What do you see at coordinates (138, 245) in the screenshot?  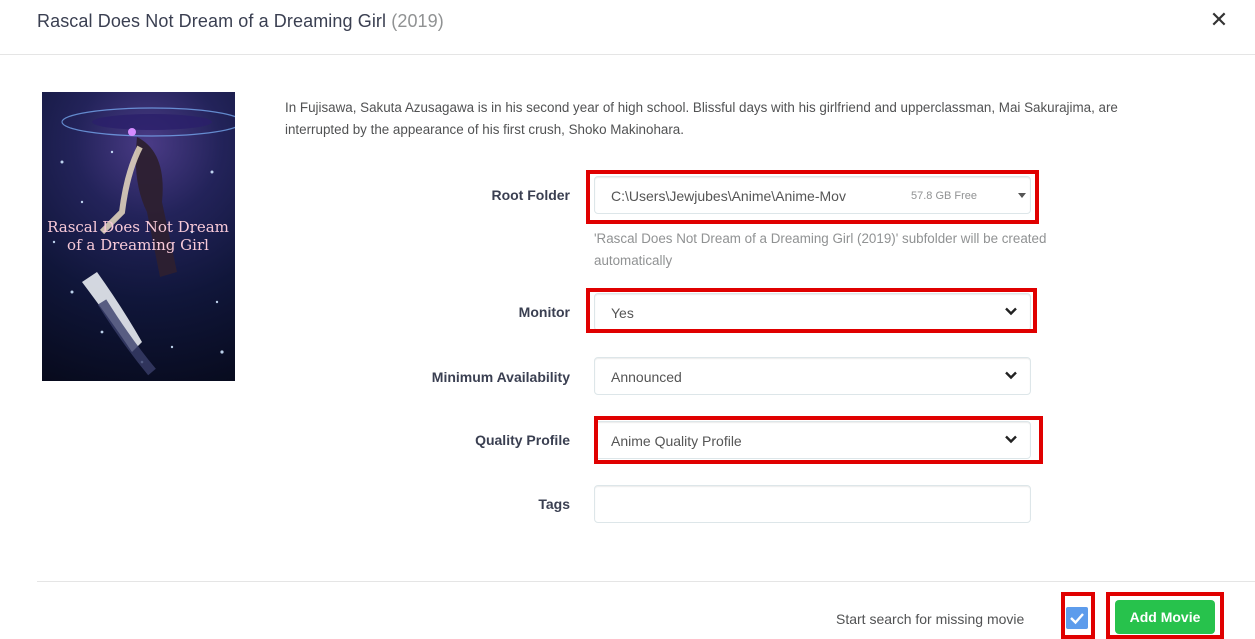 I see `poster-title-line-2: of a Dreaming Girl` at bounding box center [138, 245].